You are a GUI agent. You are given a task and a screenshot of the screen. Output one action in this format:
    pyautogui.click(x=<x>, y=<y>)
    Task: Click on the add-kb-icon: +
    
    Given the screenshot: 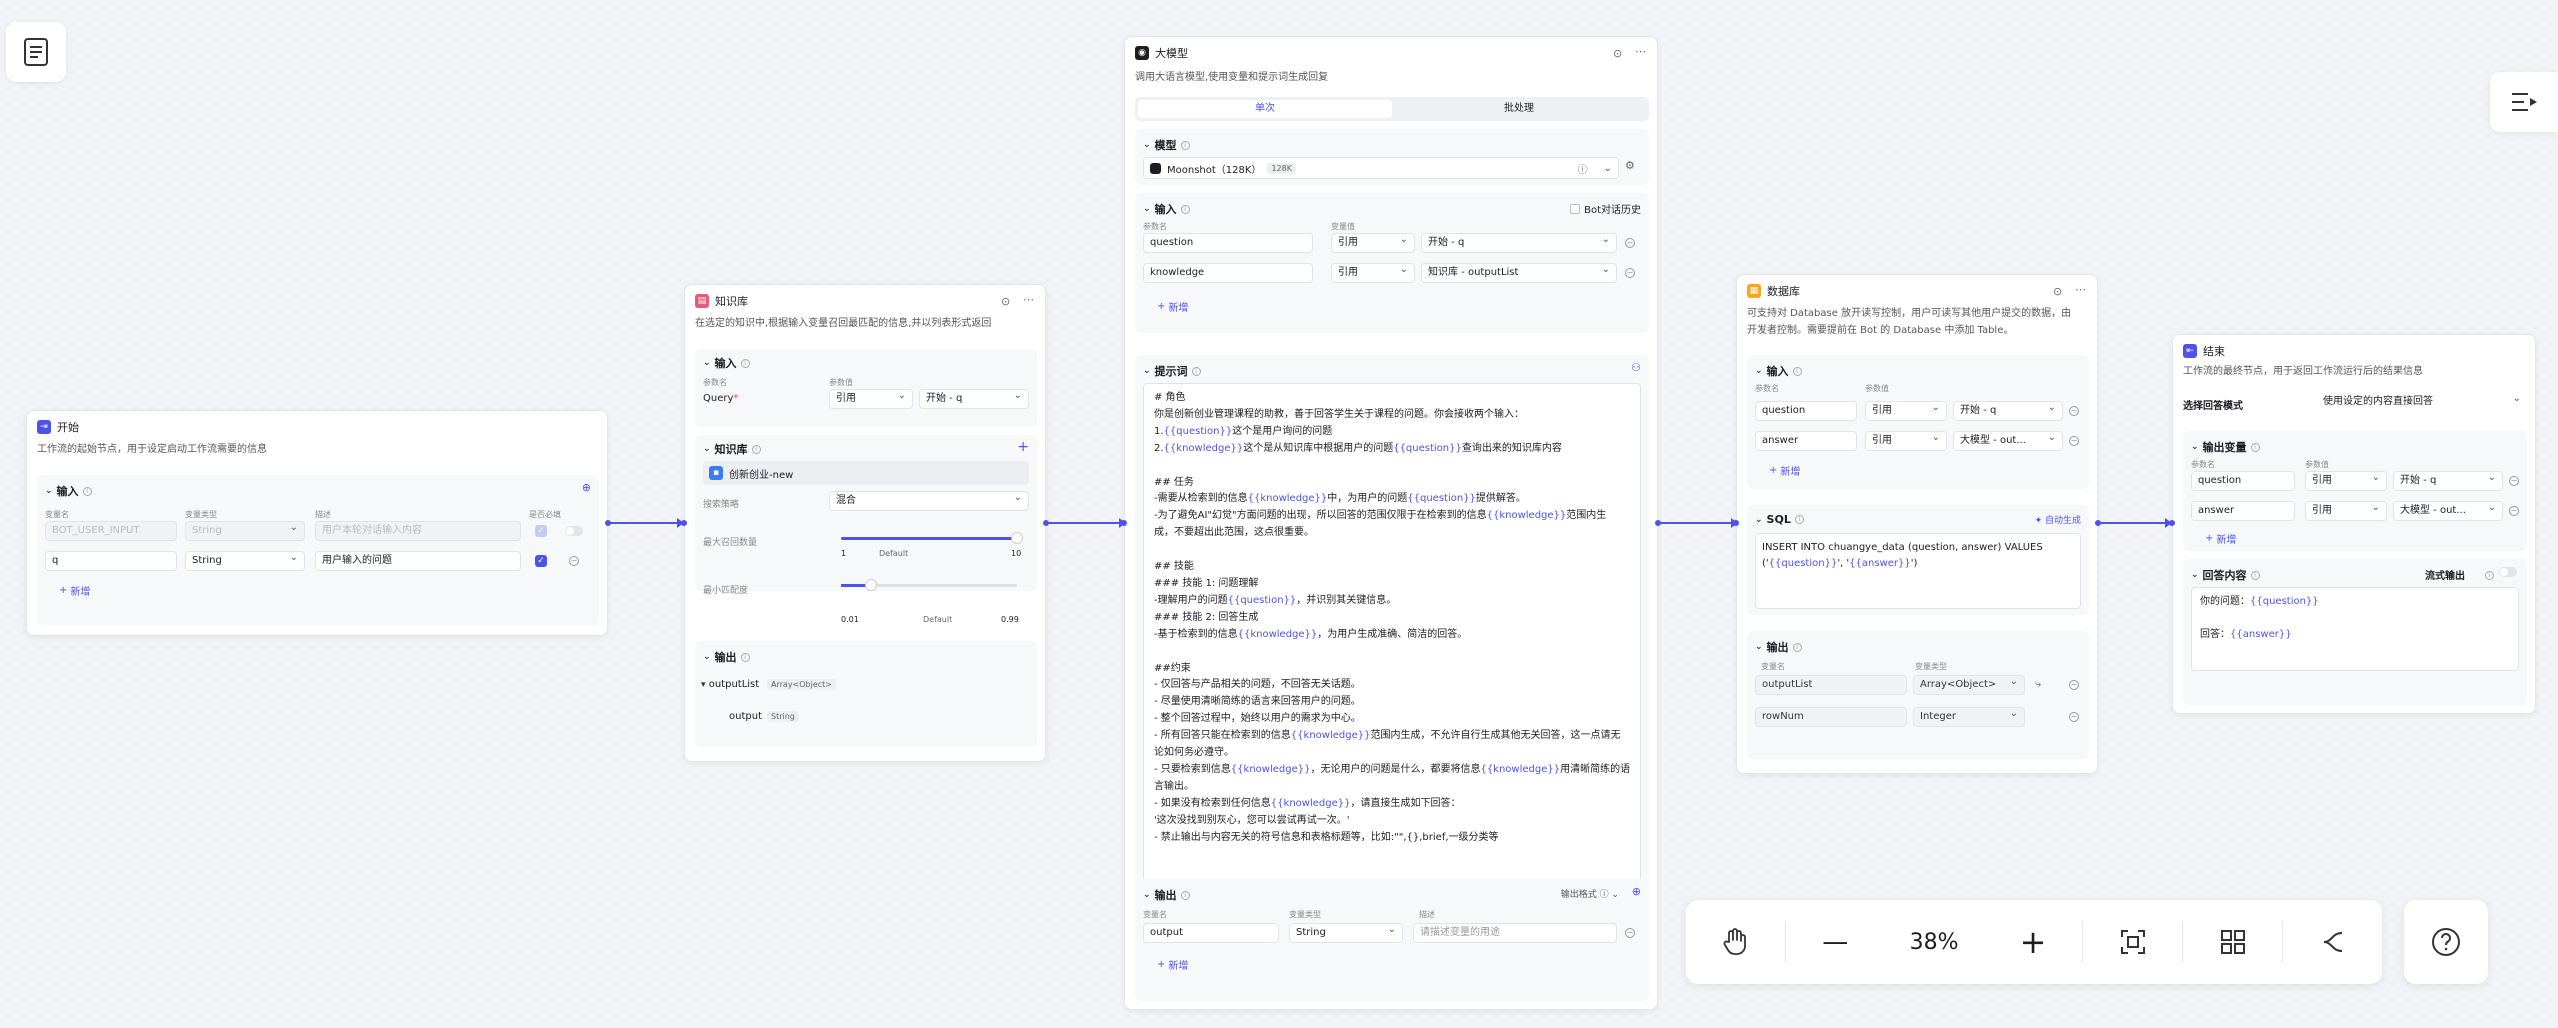 What is the action you would take?
    pyautogui.click(x=1023, y=447)
    